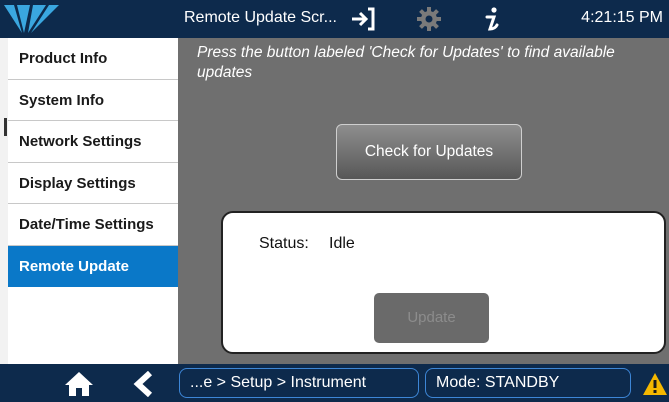 Image resolution: width=669 pixels, height=402 pixels. I want to click on mode-indicator: Mode: STANDBY, so click(528, 383).